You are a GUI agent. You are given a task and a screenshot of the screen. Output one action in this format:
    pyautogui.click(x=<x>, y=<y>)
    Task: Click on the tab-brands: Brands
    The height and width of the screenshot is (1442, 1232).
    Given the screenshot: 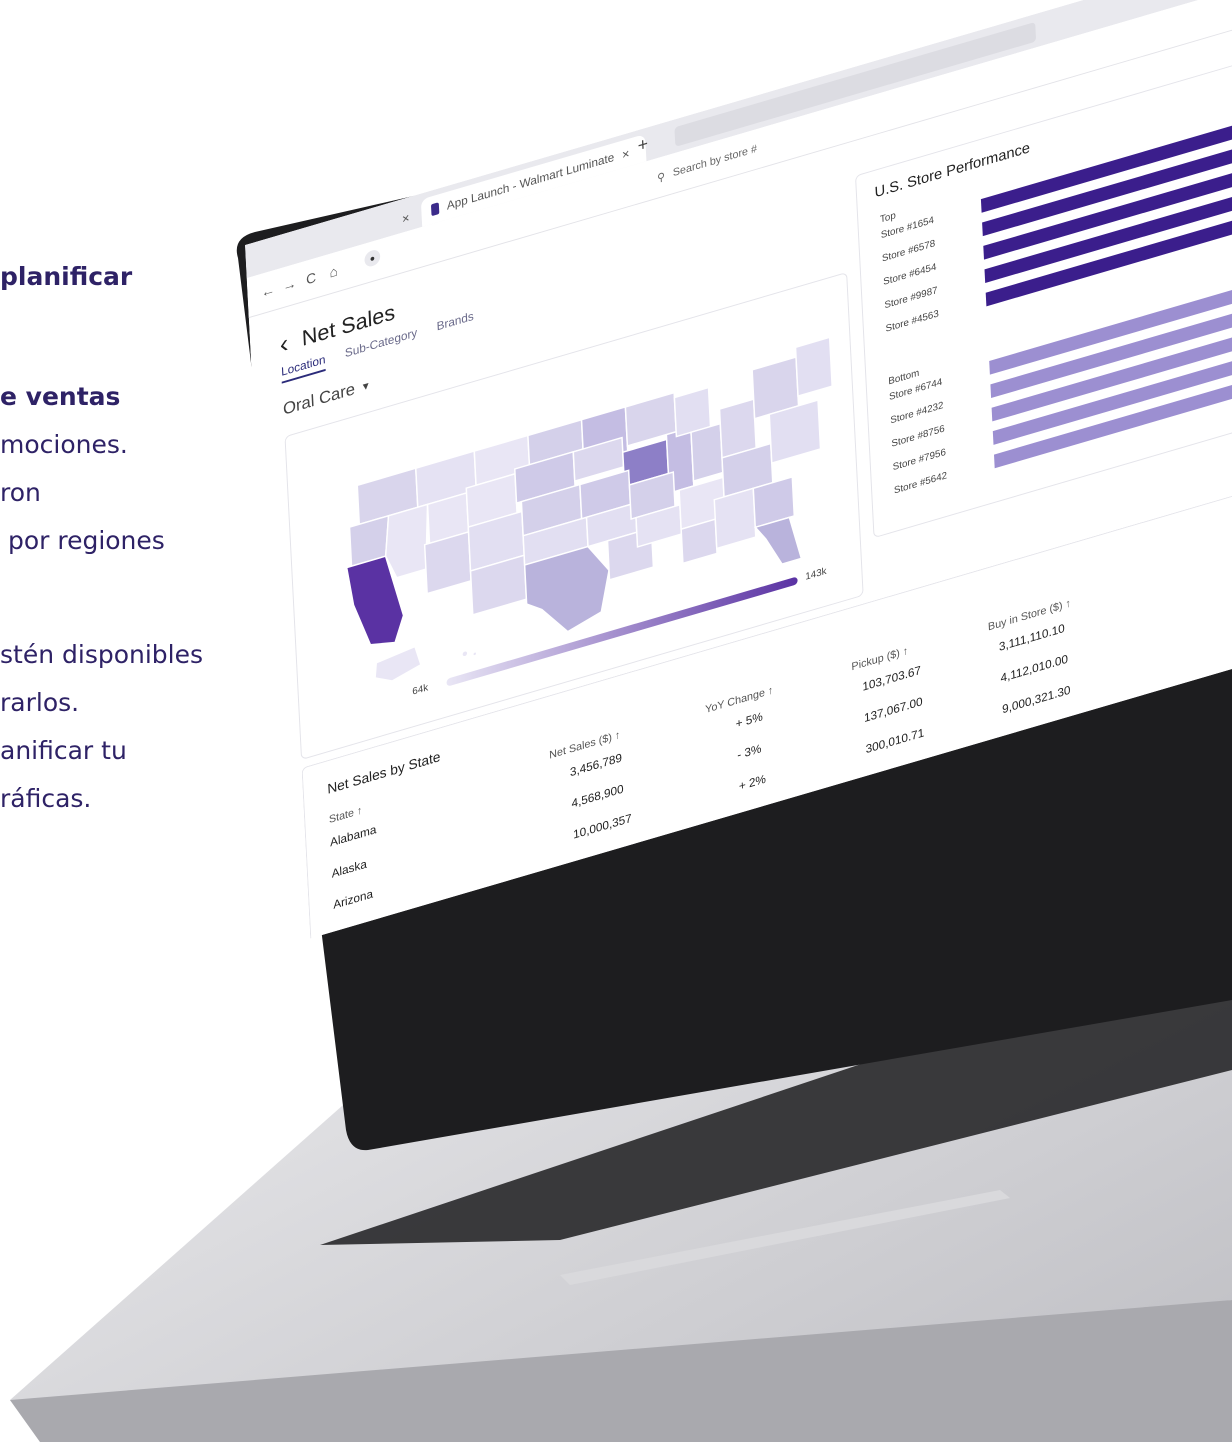 What is the action you would take?
    pyautogui.click(x=455, y=323)
    